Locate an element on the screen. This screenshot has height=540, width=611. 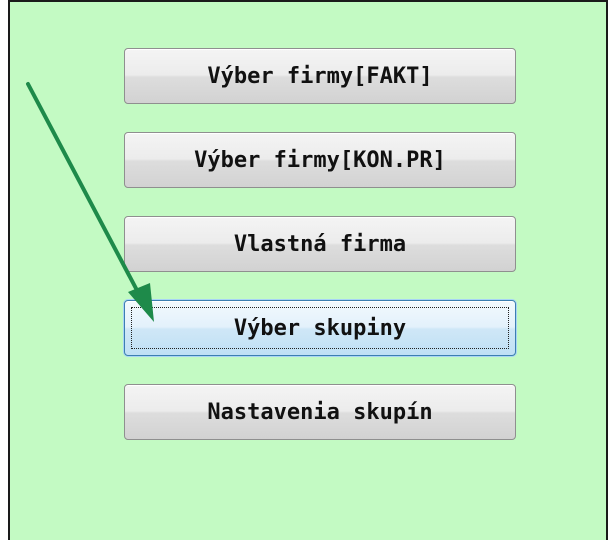
vyber-firmy-fakt-label: Výber firmy[FAKT] is located at coordinates (320, 76).